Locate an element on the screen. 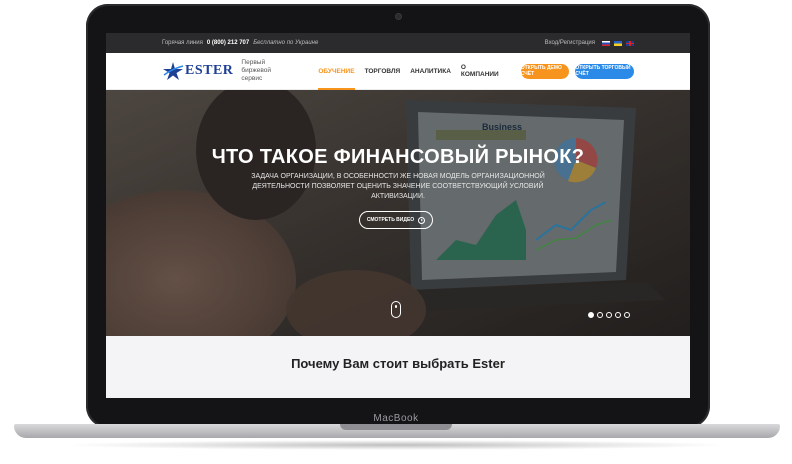 Image resolution: width=792 pixels, height=464 pixels. site-logo: ESTER is located at coordinates (197, 71).